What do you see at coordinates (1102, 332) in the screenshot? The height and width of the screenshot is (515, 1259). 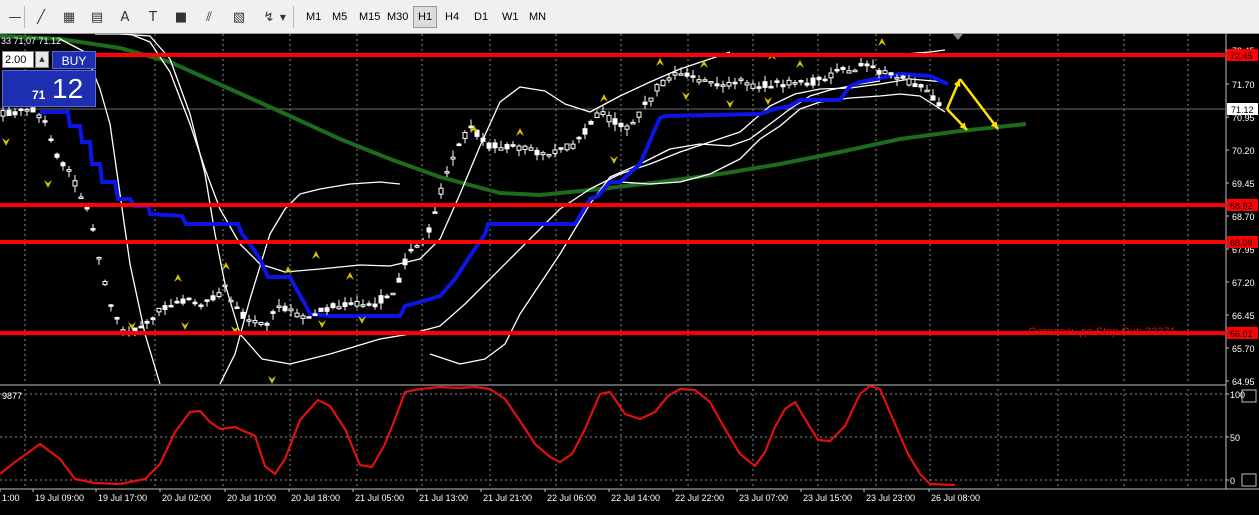 I see `stop-out-text: Осталось до Stop Out: 33371` at bounding box center [1102, 332].